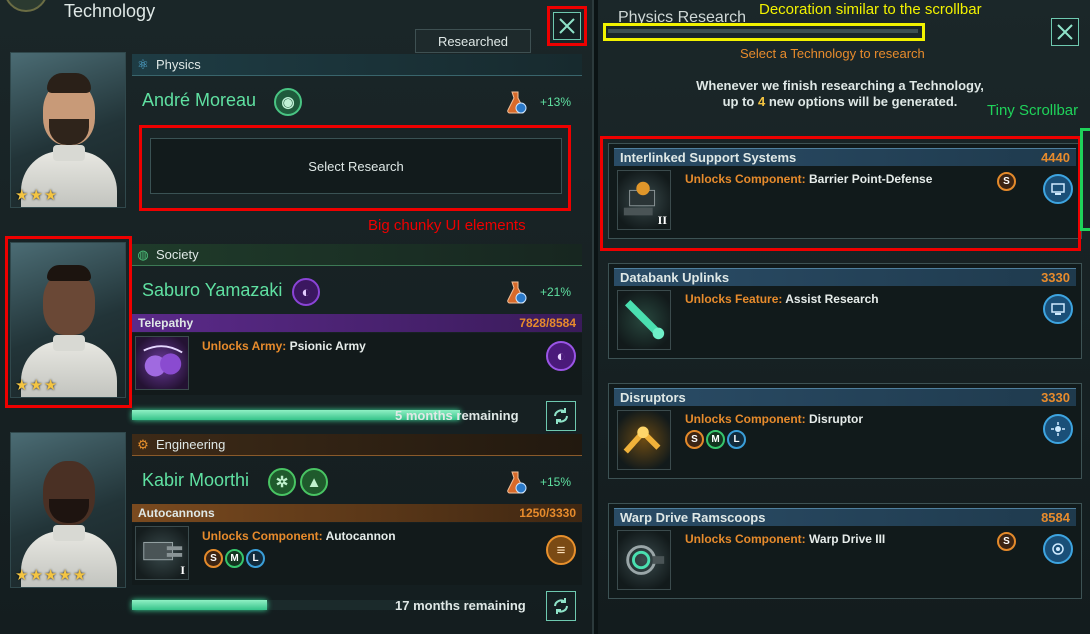 Image resolution: width=1090 pixels, height=634 pixels. What do you see at coordinates (845, 517) in the screenshot?
I see `card-header: Warp Drive Ramscoops 8584` at bounding box center [845, 517].